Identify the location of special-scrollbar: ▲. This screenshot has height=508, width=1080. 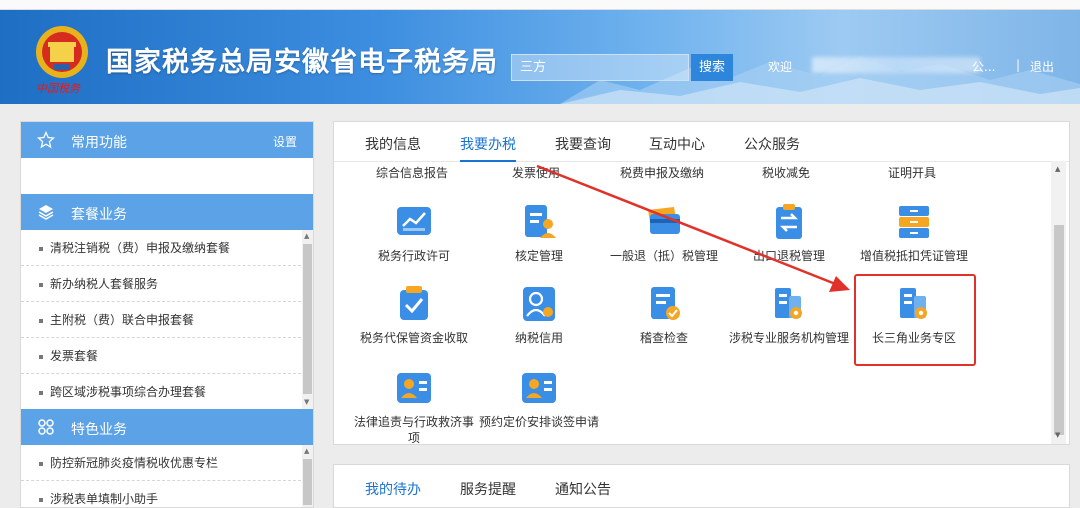
(307, 476).